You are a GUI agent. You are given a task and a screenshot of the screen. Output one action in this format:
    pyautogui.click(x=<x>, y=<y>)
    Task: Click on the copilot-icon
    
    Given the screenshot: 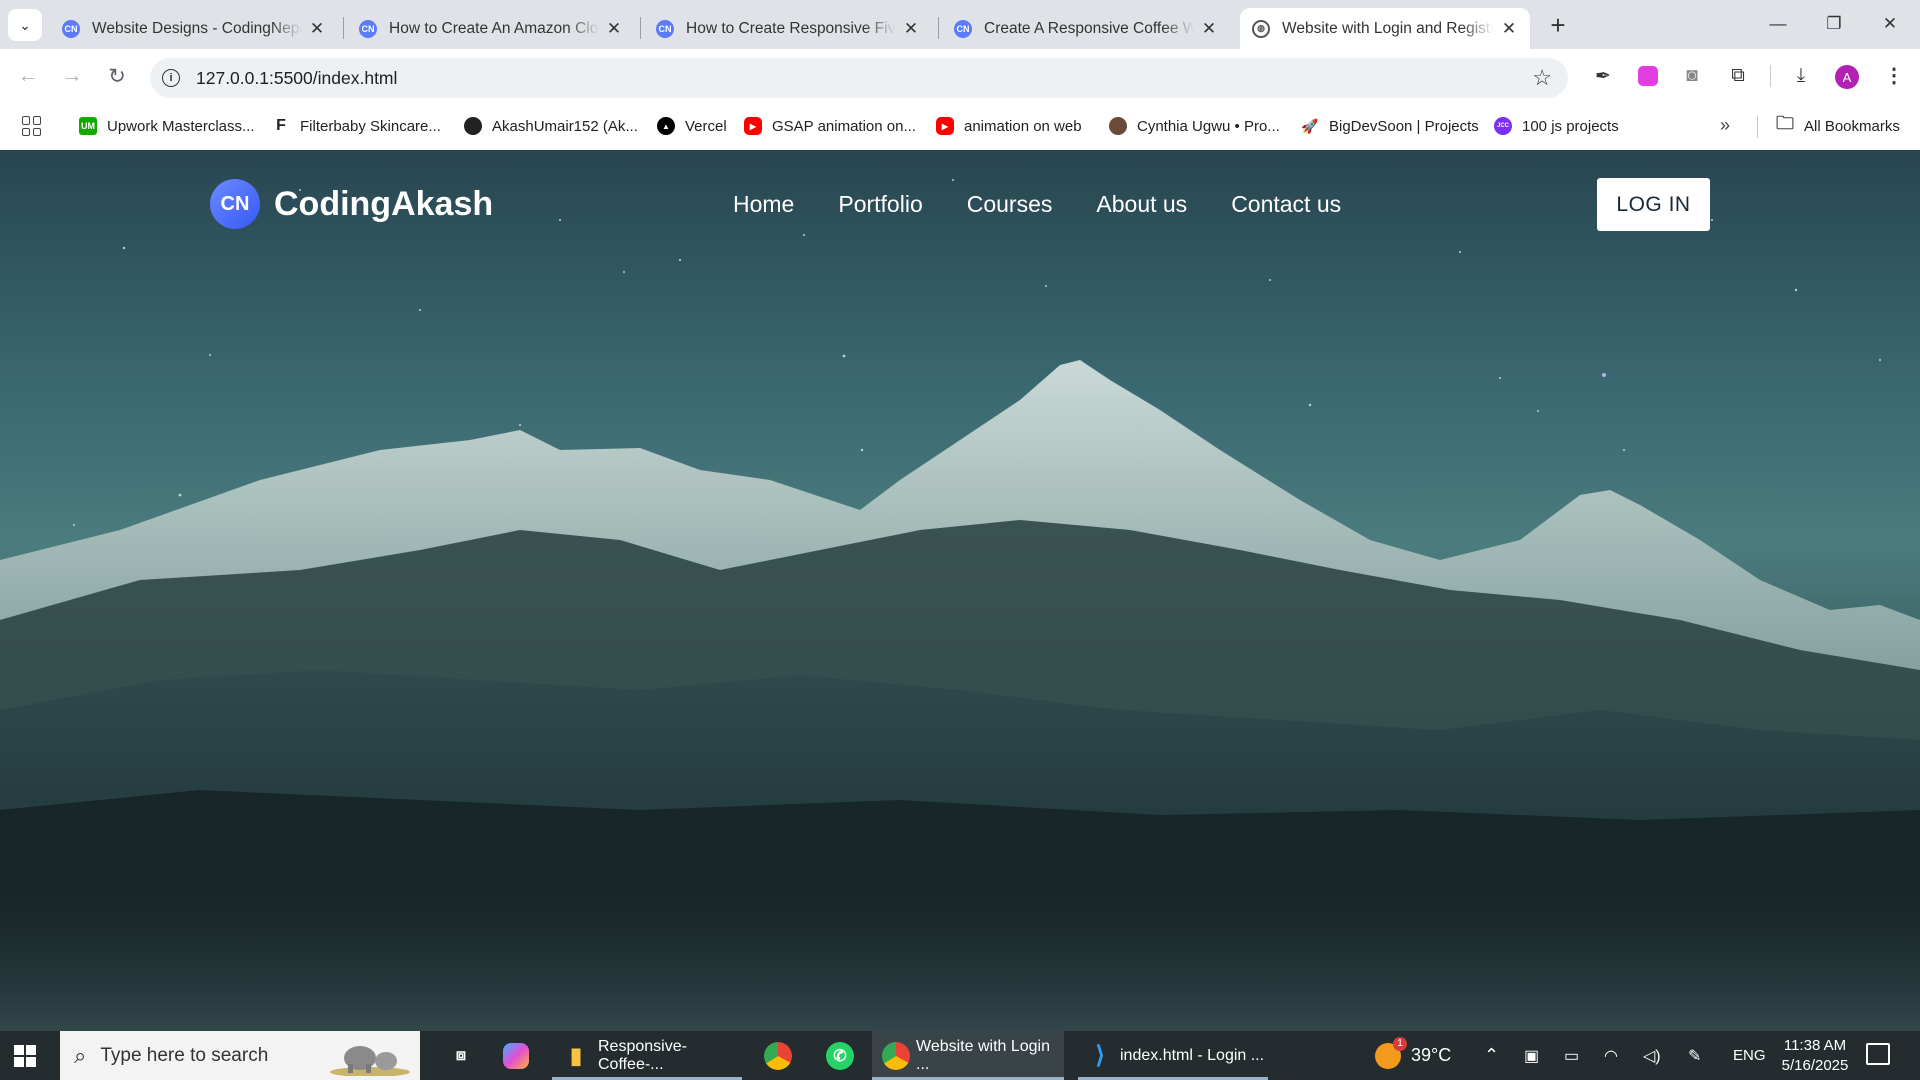 What is the action you would take?
    pyautogui.click(x=516, y=1055)
    